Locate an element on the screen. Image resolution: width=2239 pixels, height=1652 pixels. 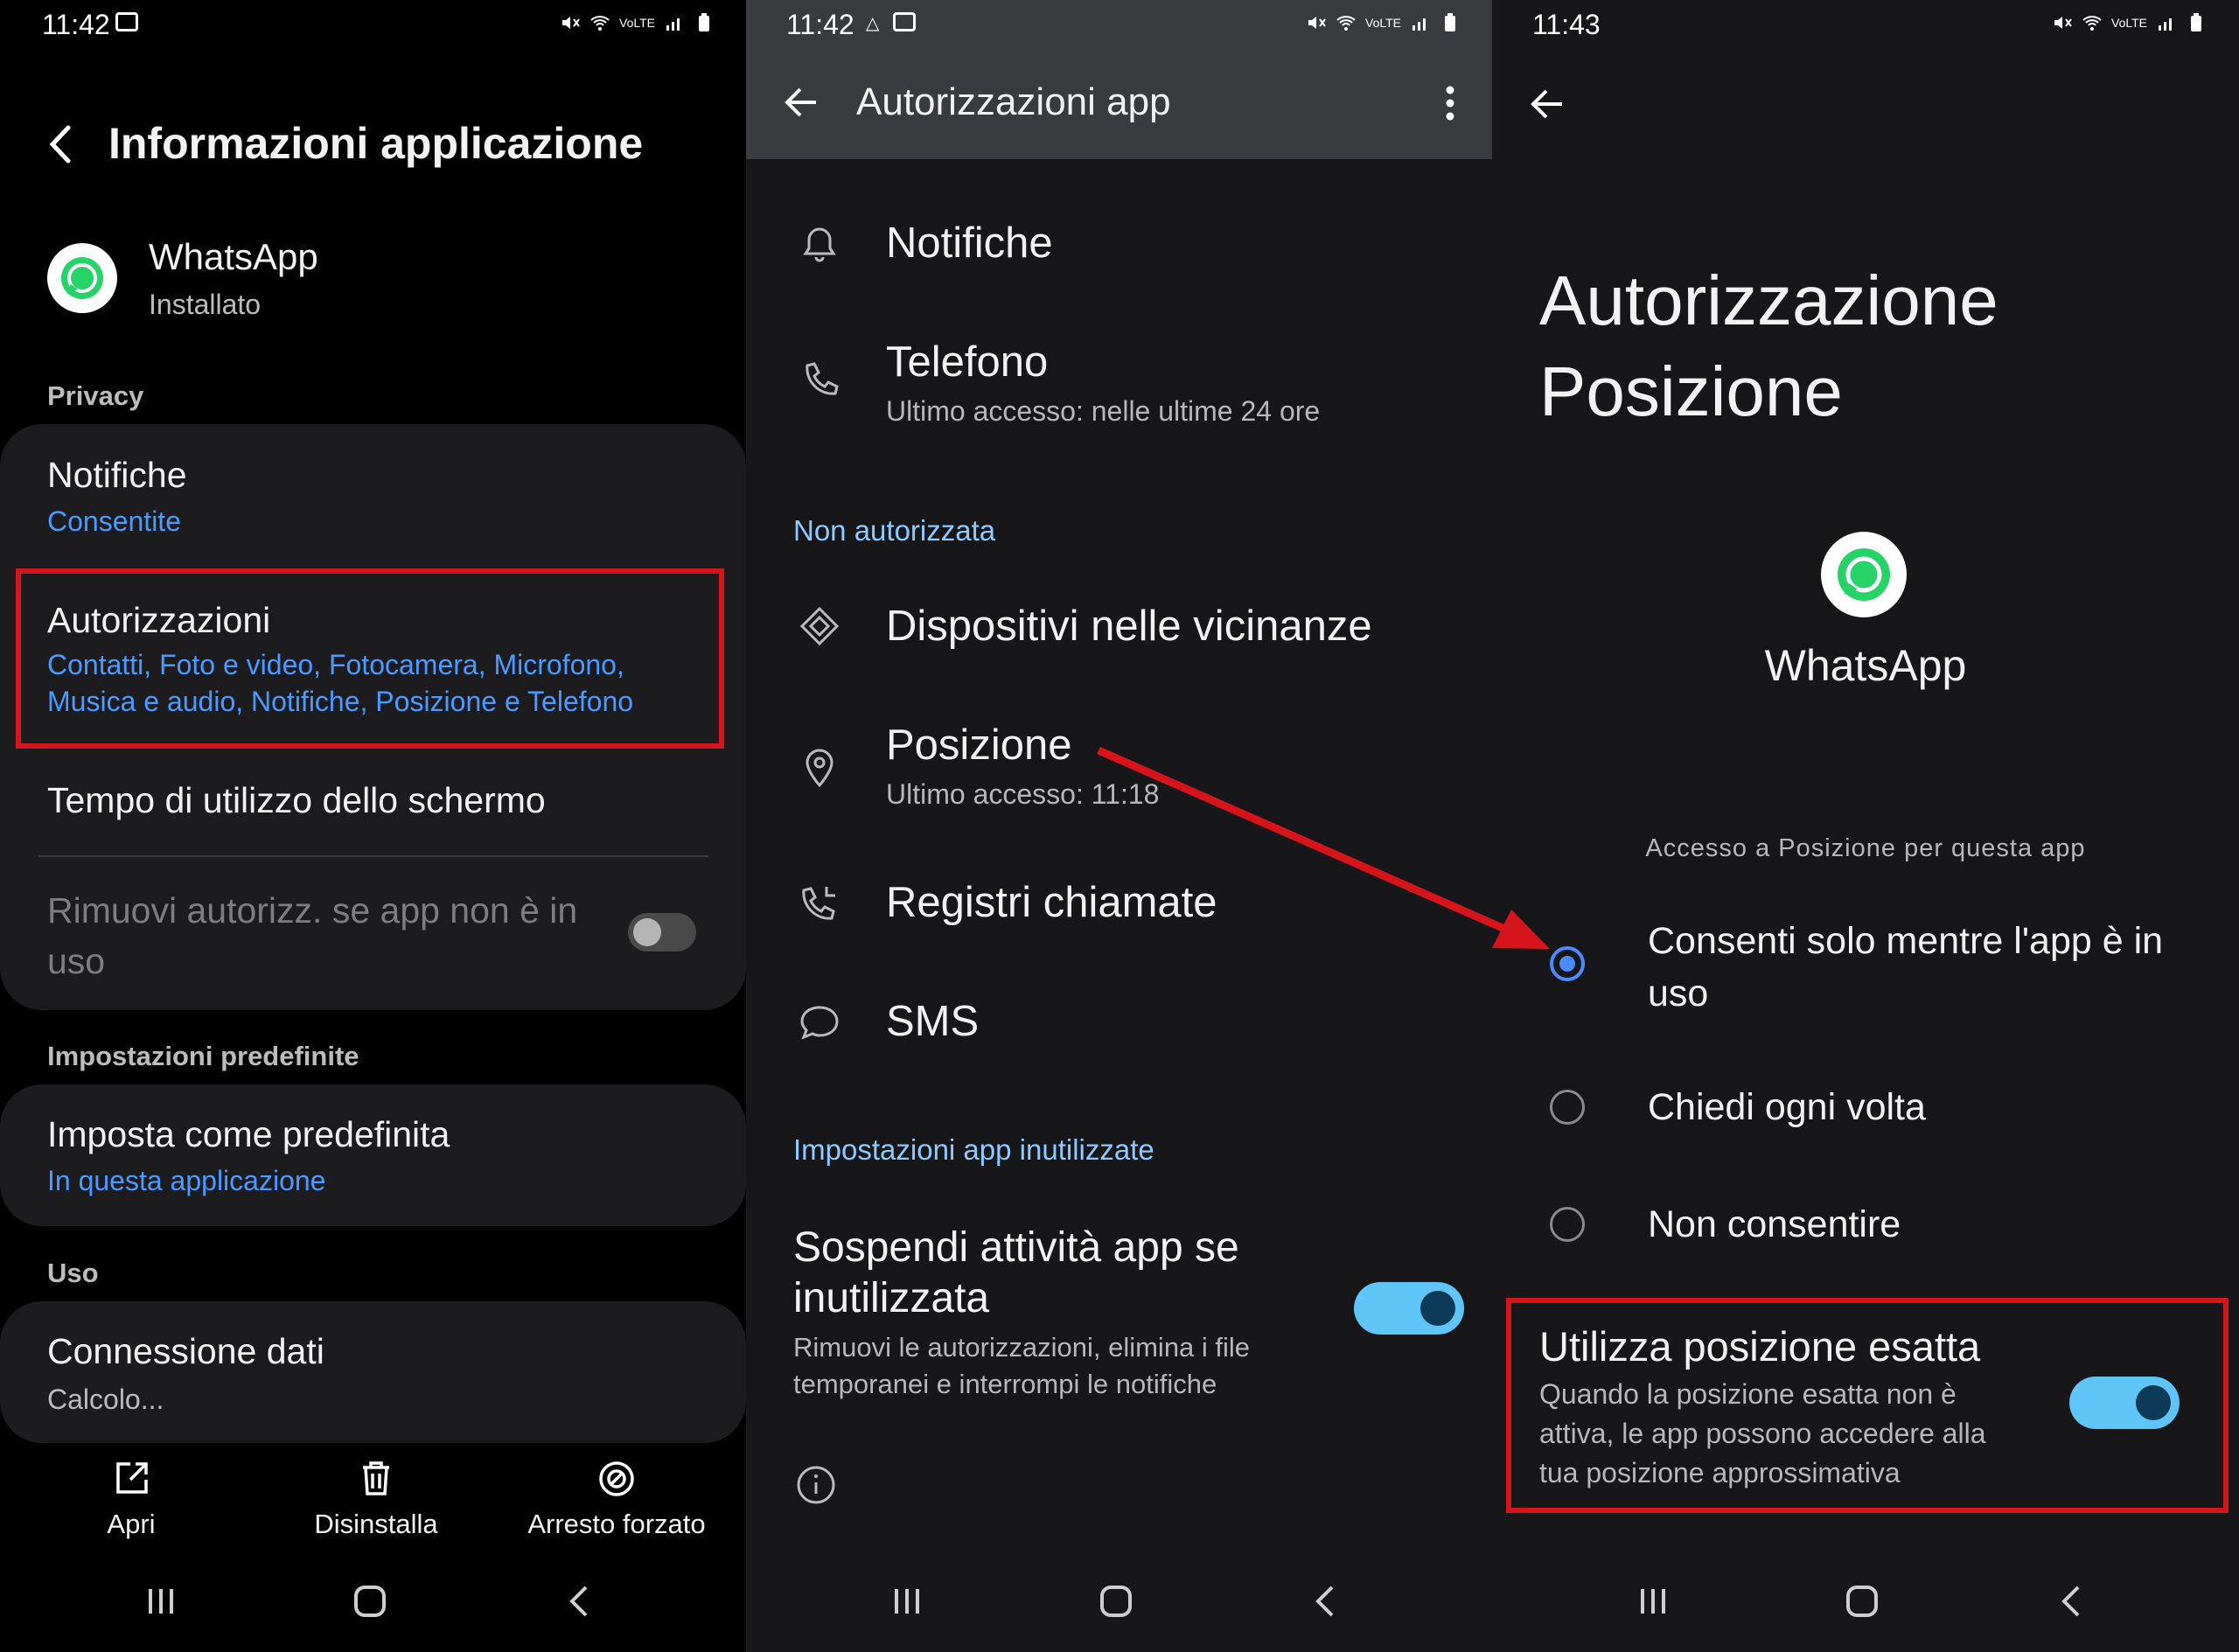
alert-icon: △ is located at coordinates (873, 23).